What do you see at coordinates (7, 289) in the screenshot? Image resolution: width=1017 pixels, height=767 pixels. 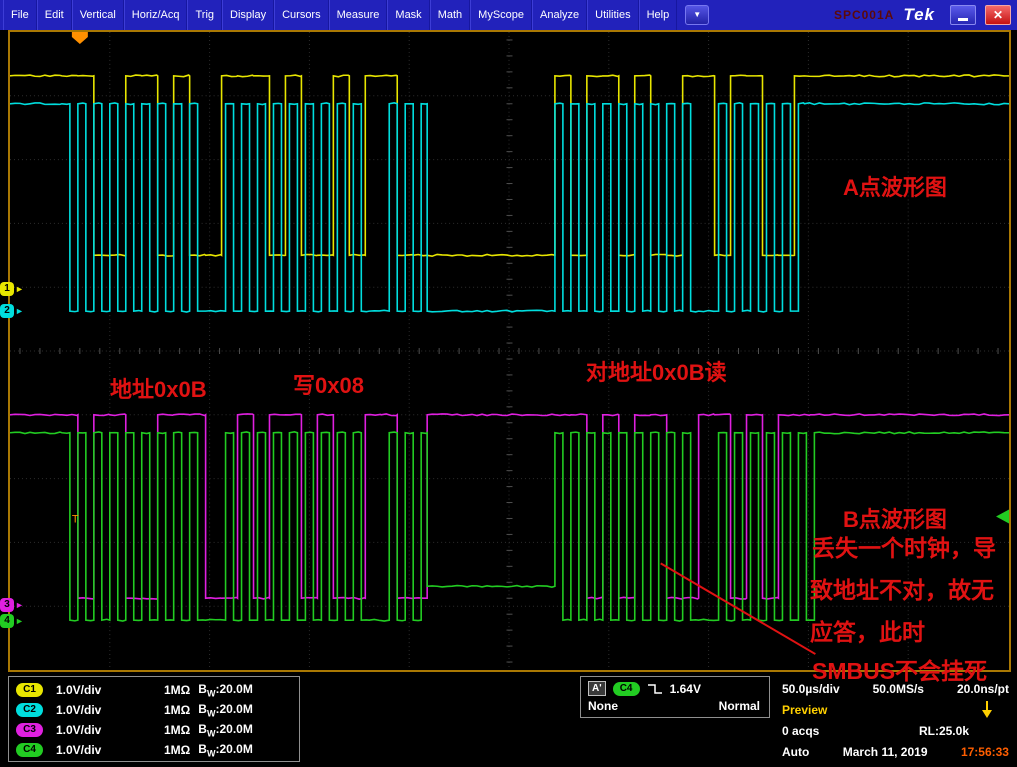 I see `channel-number-badge: 1` at bounding box center [7, 289].